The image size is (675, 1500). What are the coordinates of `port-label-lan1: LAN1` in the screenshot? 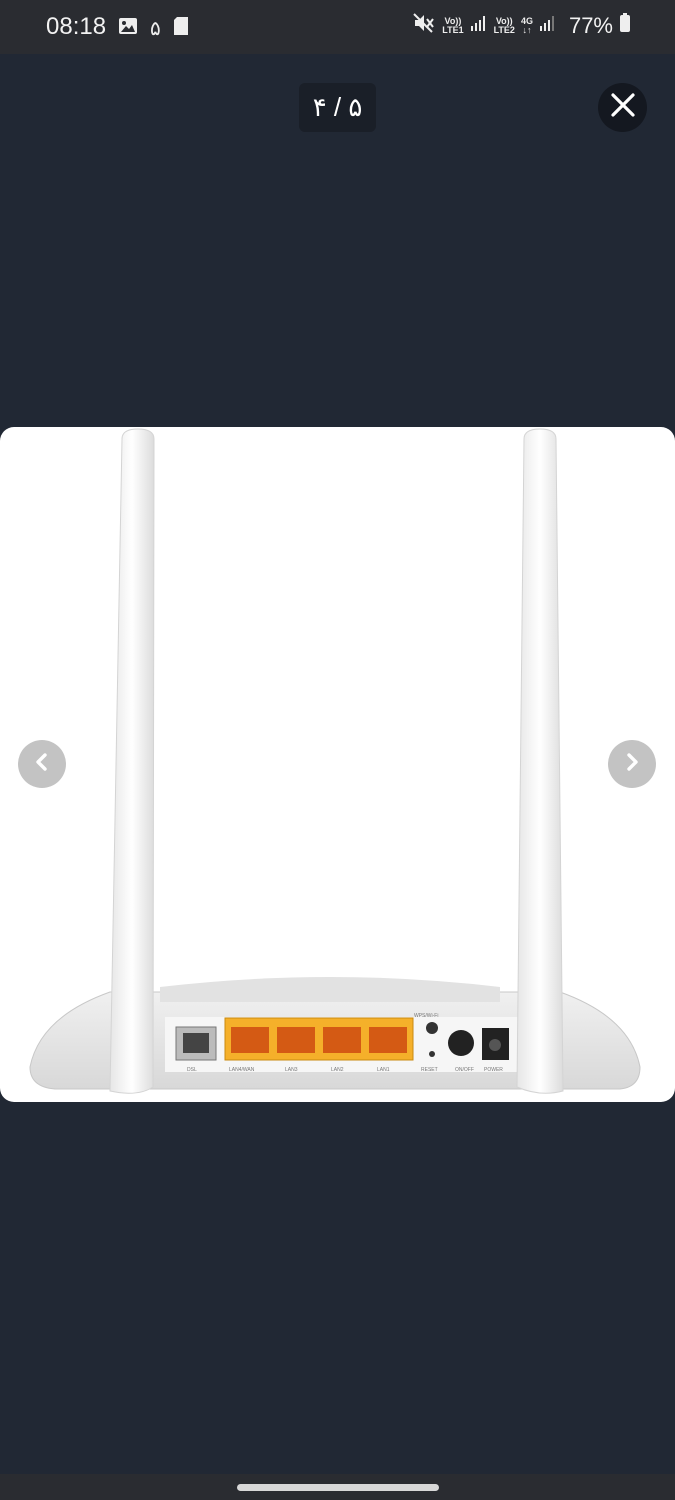 It's located at (383, 1070).